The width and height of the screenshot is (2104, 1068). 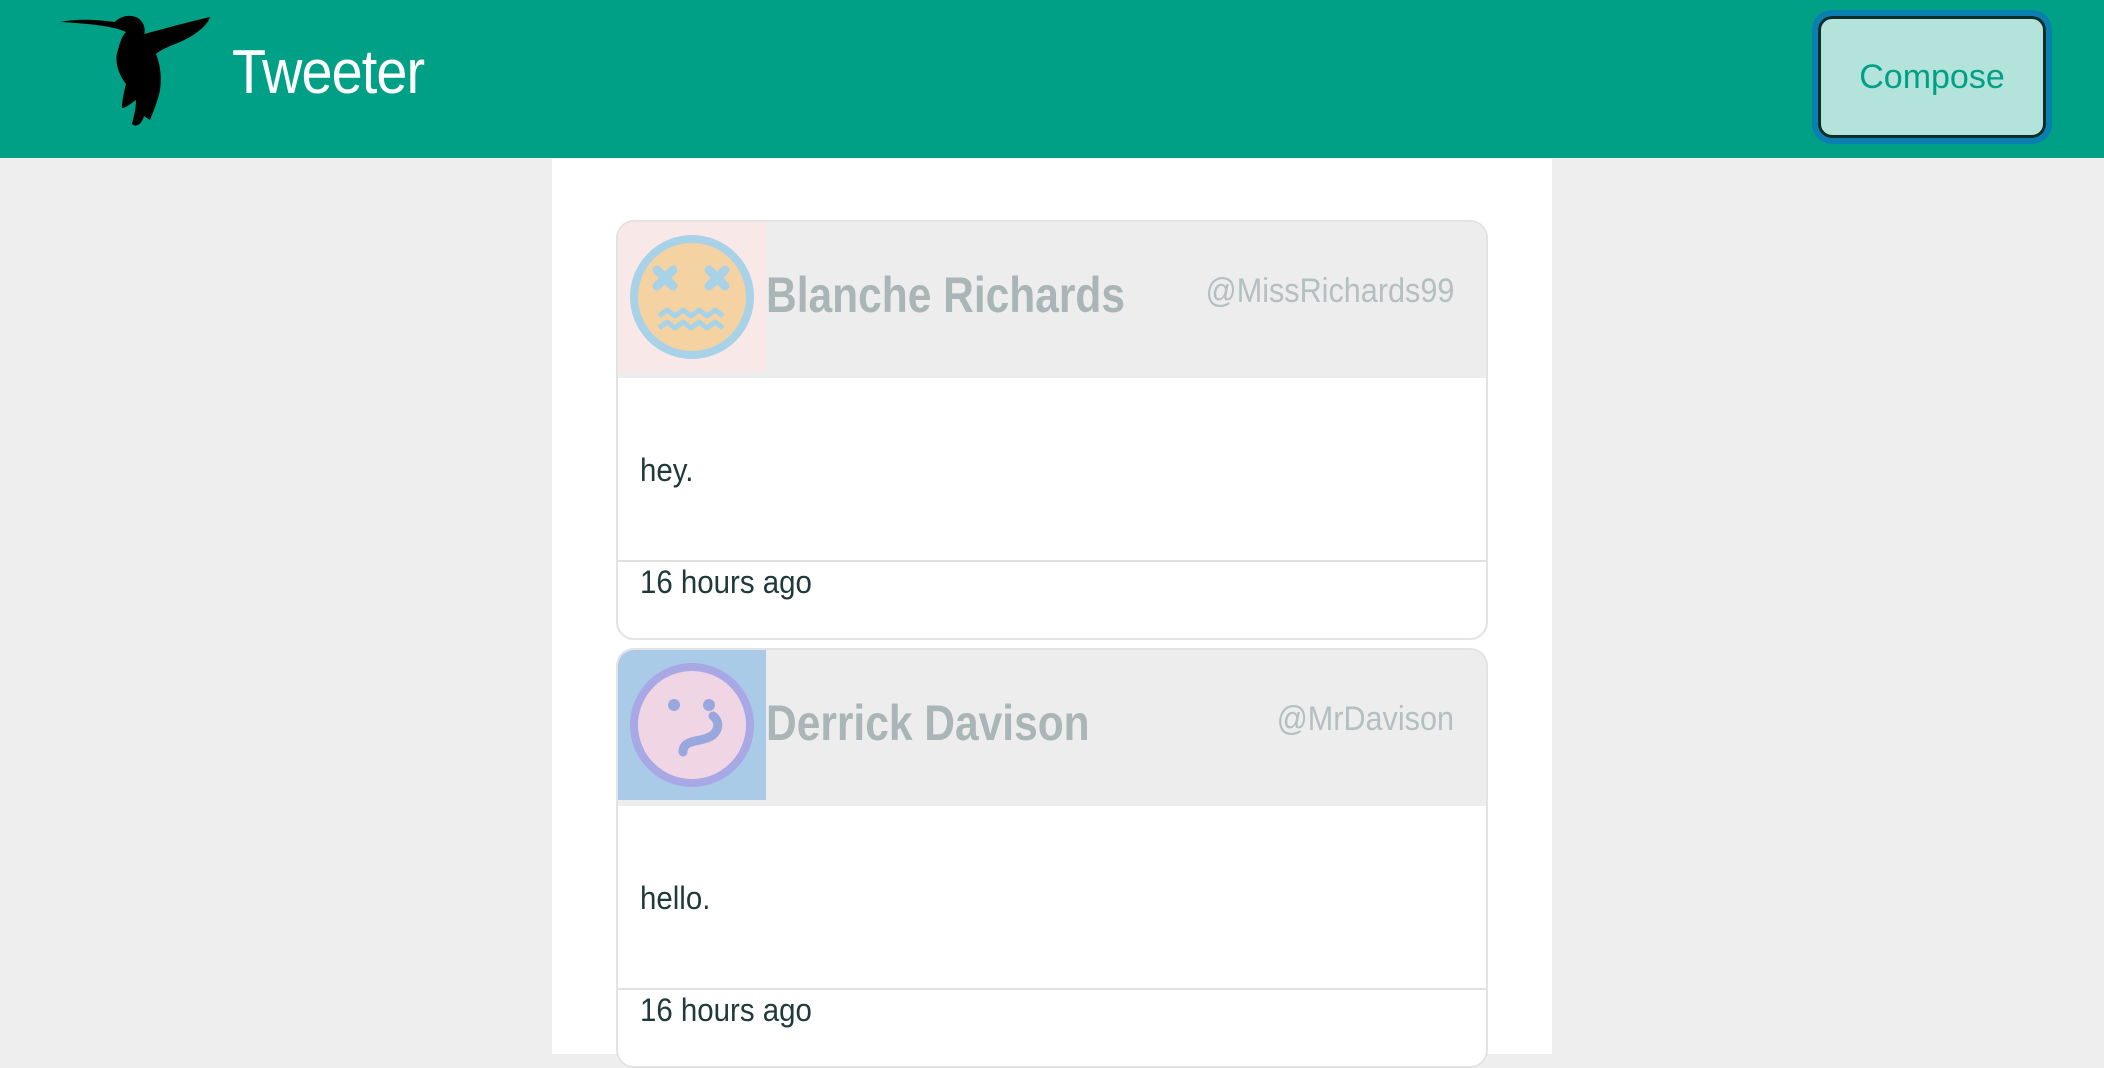 What do you see at coordinates (1052, 79) in the screenshot?
I see `top-navbar: Tweeter Compose` at bounding box center [1052, 79].